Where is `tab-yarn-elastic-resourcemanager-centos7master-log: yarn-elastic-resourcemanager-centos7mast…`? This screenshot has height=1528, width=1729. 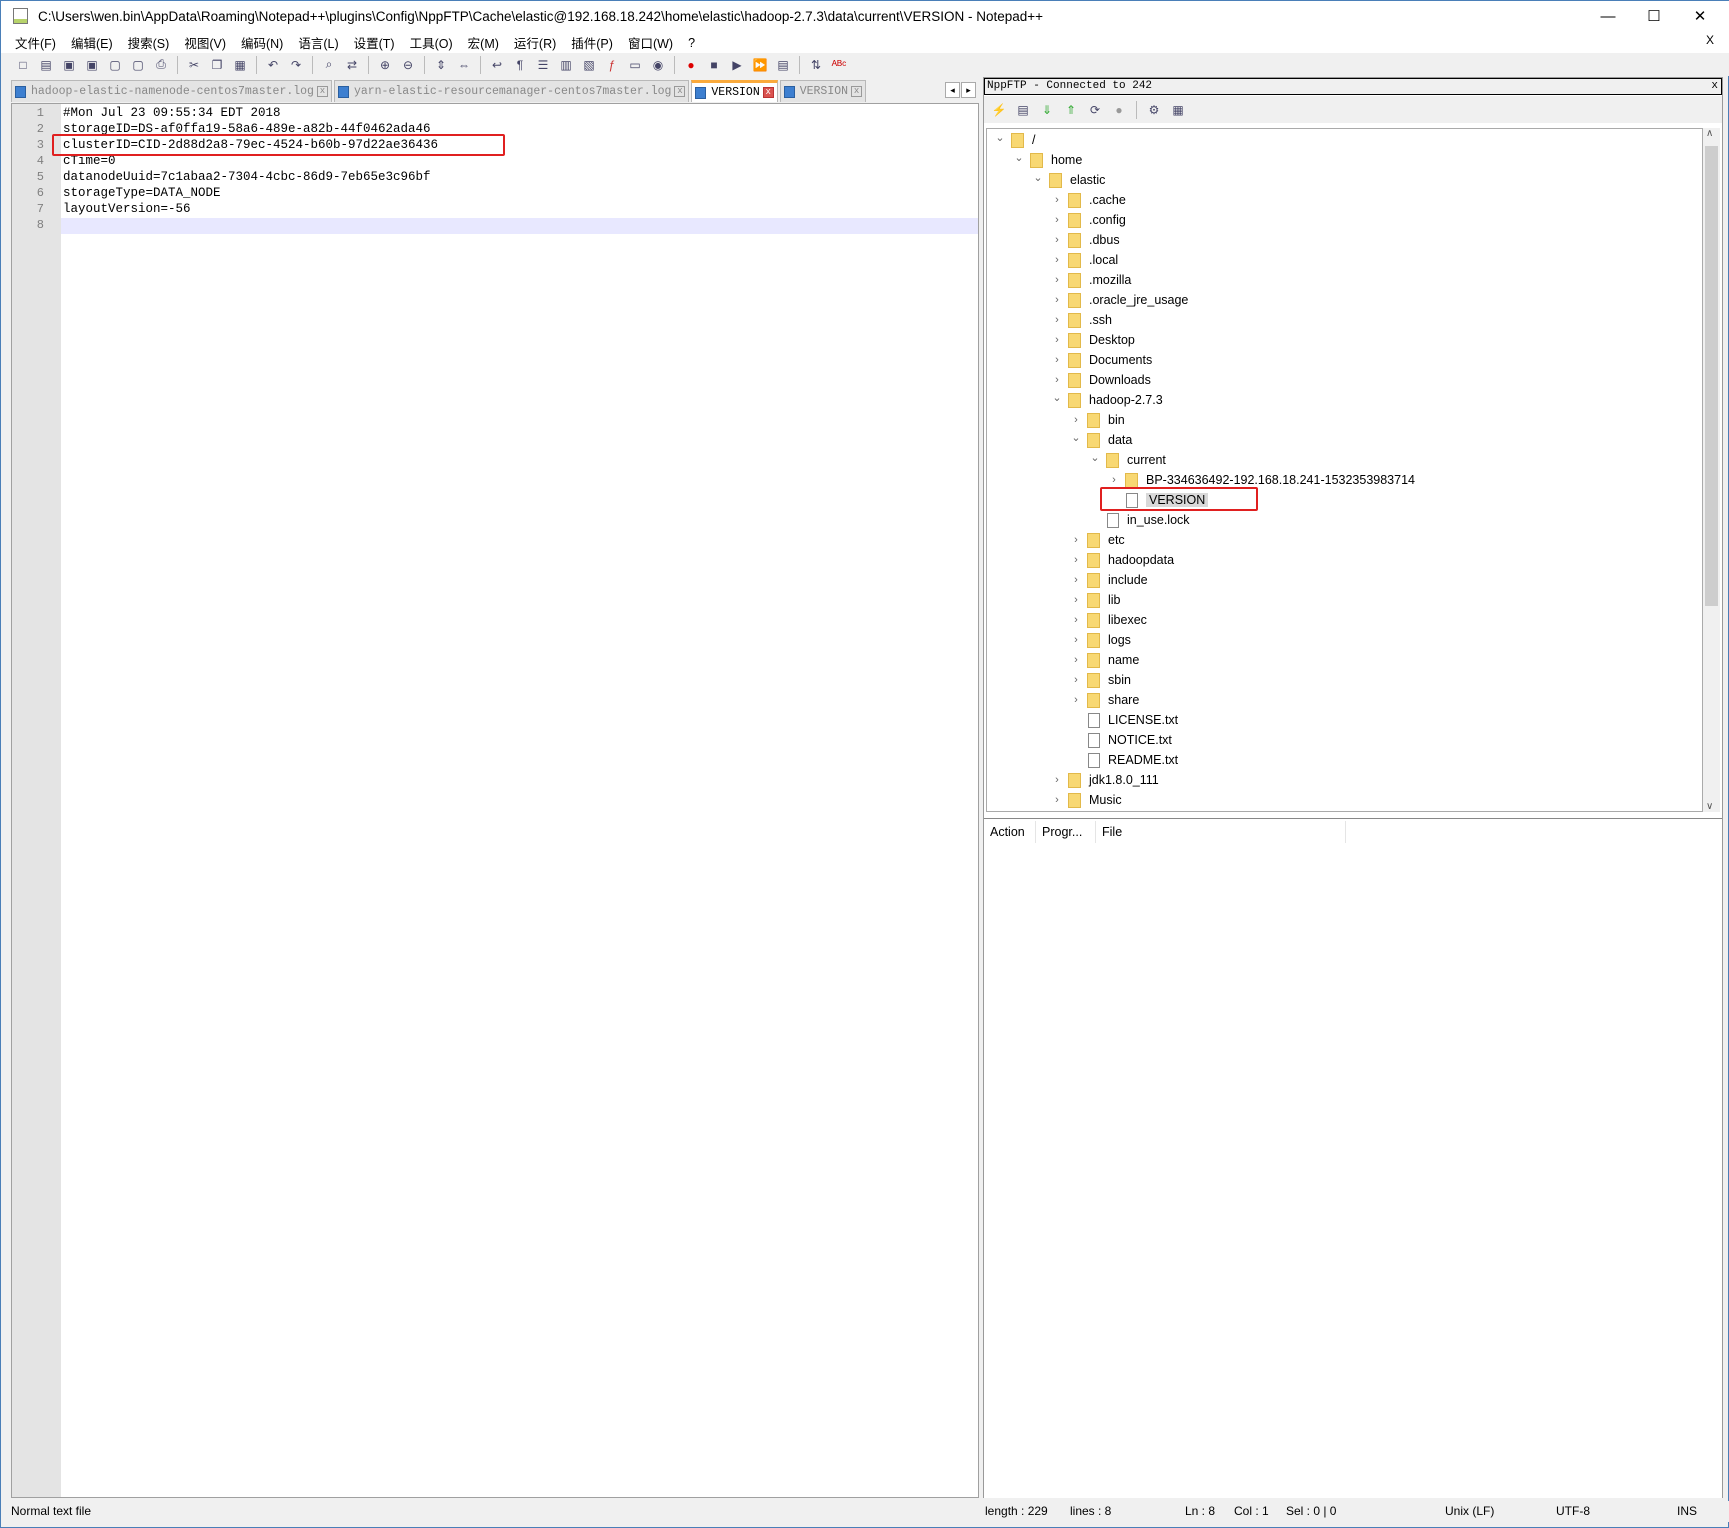 tab-yarn-elastic-resourcemanager-centos7master-log: yarn-elastic-resourcemanager-centos7mast… is located at coordinates (511, 91).